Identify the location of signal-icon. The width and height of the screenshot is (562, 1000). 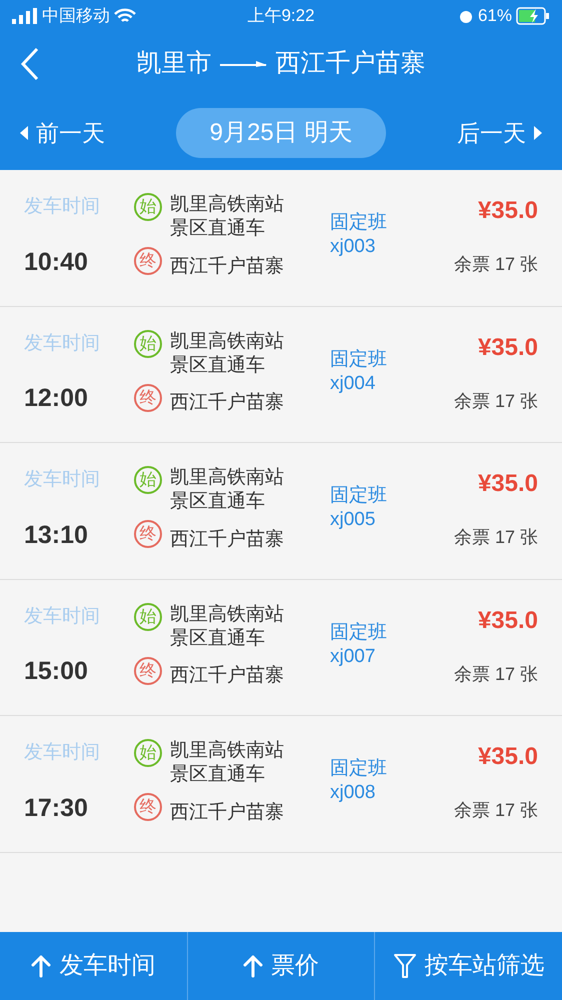
(25, 16).